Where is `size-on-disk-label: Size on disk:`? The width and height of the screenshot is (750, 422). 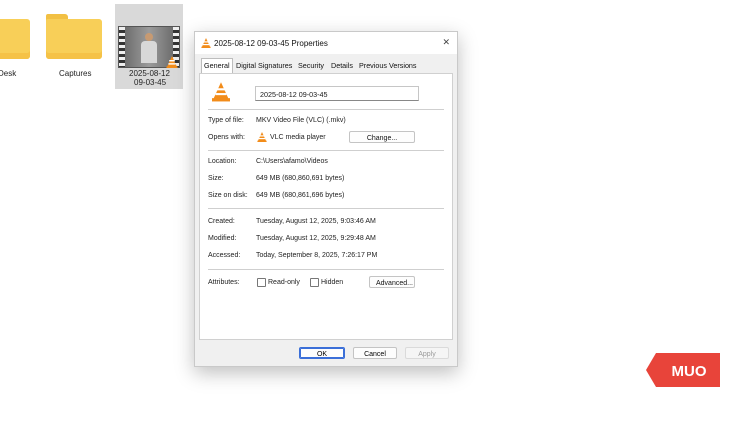
size-on-disk-label: Size on disk: is located at coordinates (228, 195).